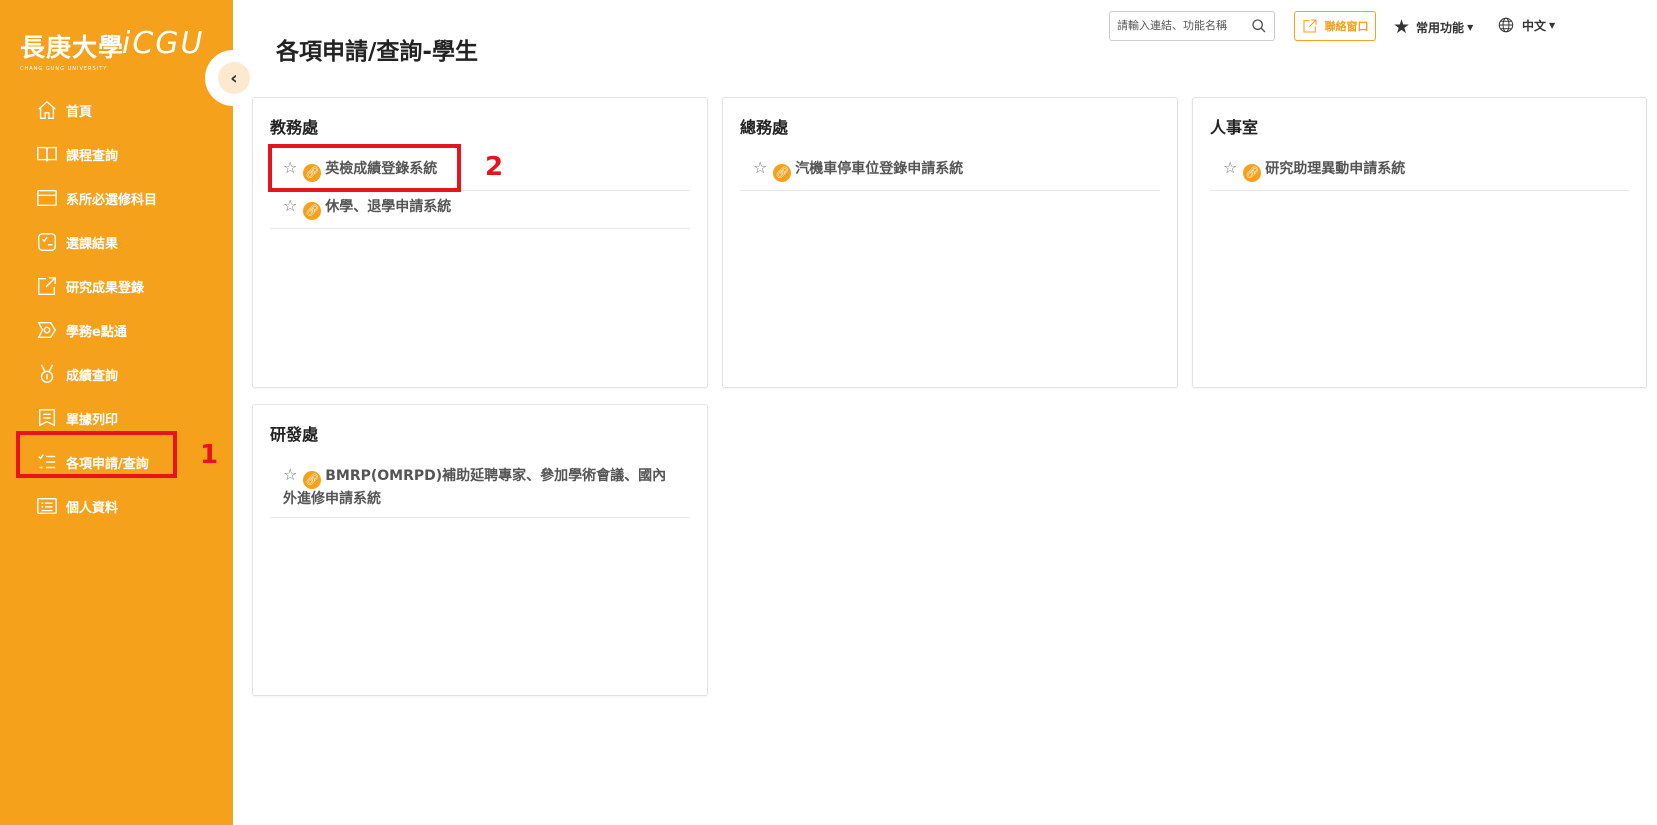 The image size is (1657, 825). I want to click on home-icon, so click(47, 110).